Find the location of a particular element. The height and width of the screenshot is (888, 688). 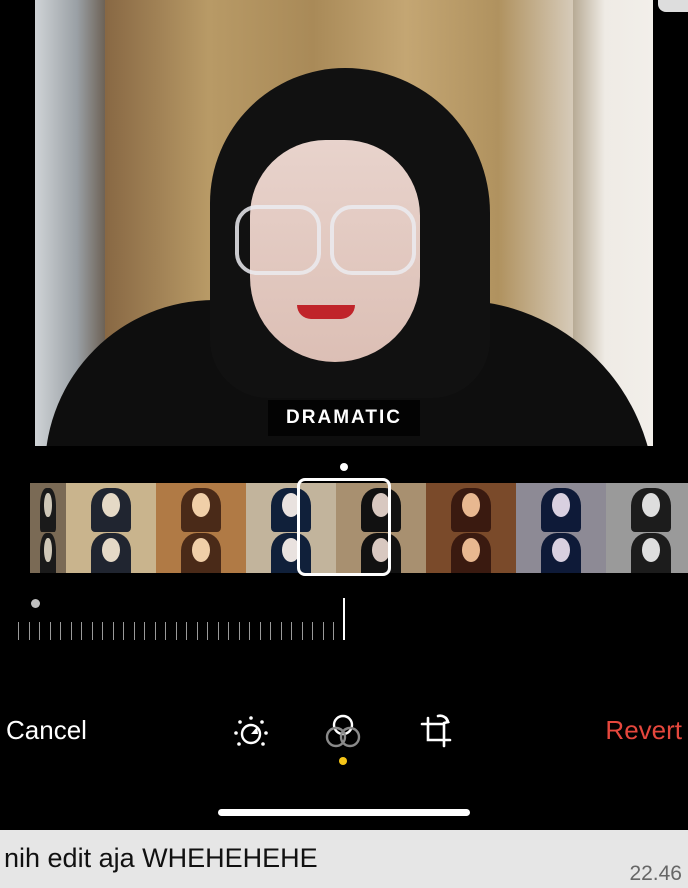

corner-indicator is located at coordinates (673, 6).